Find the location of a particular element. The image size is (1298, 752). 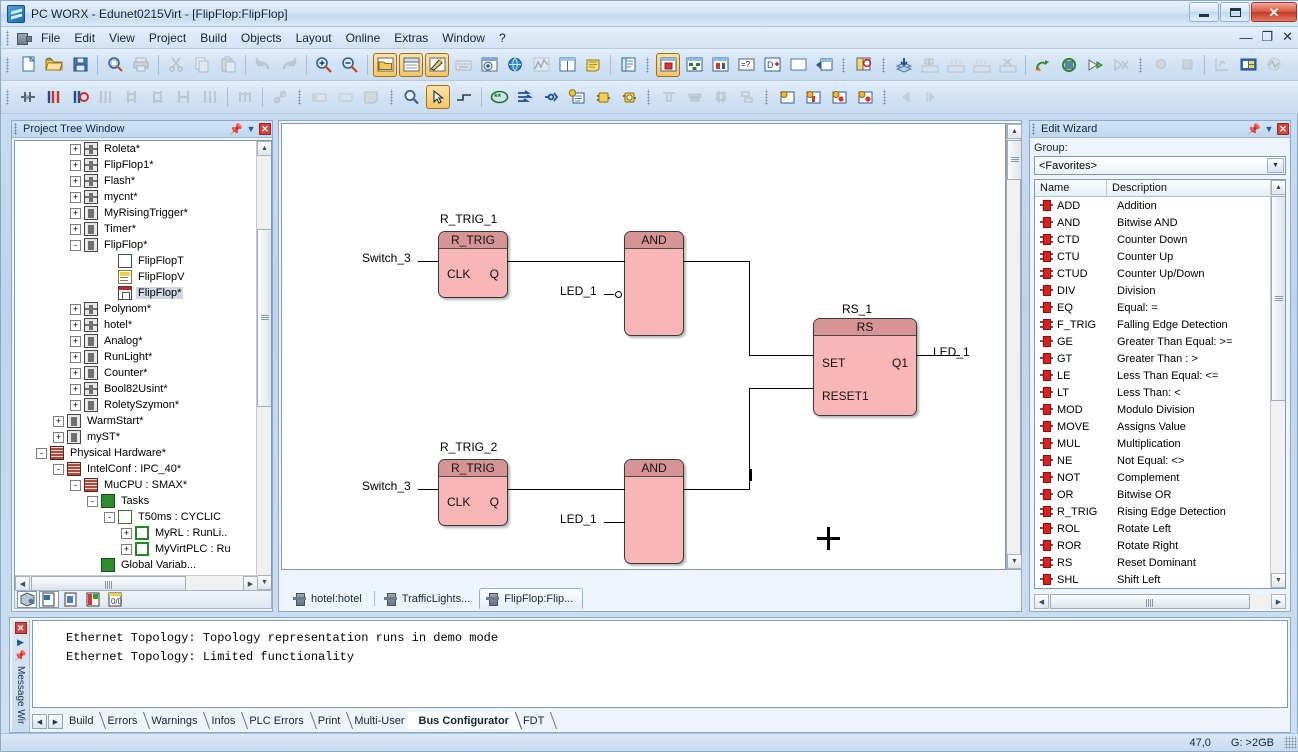

message-tab-multi-user: Multi-User is located at coordinates (380, 720).